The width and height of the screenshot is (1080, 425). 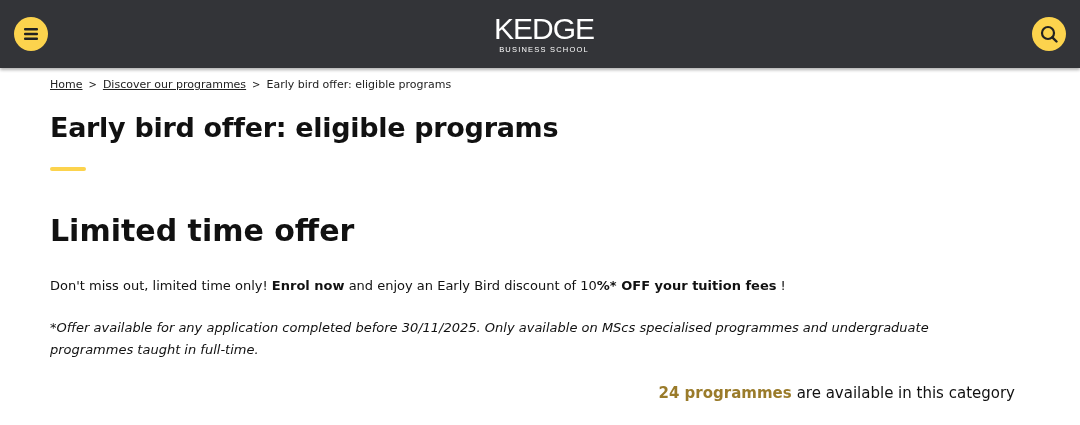 I want to click on footnote-text: *Offer available for any application completed before 30/11/2025. Only available on MScs specialised programmes and undergraduate programmes taught in full-time., so click(x=490, y=339).